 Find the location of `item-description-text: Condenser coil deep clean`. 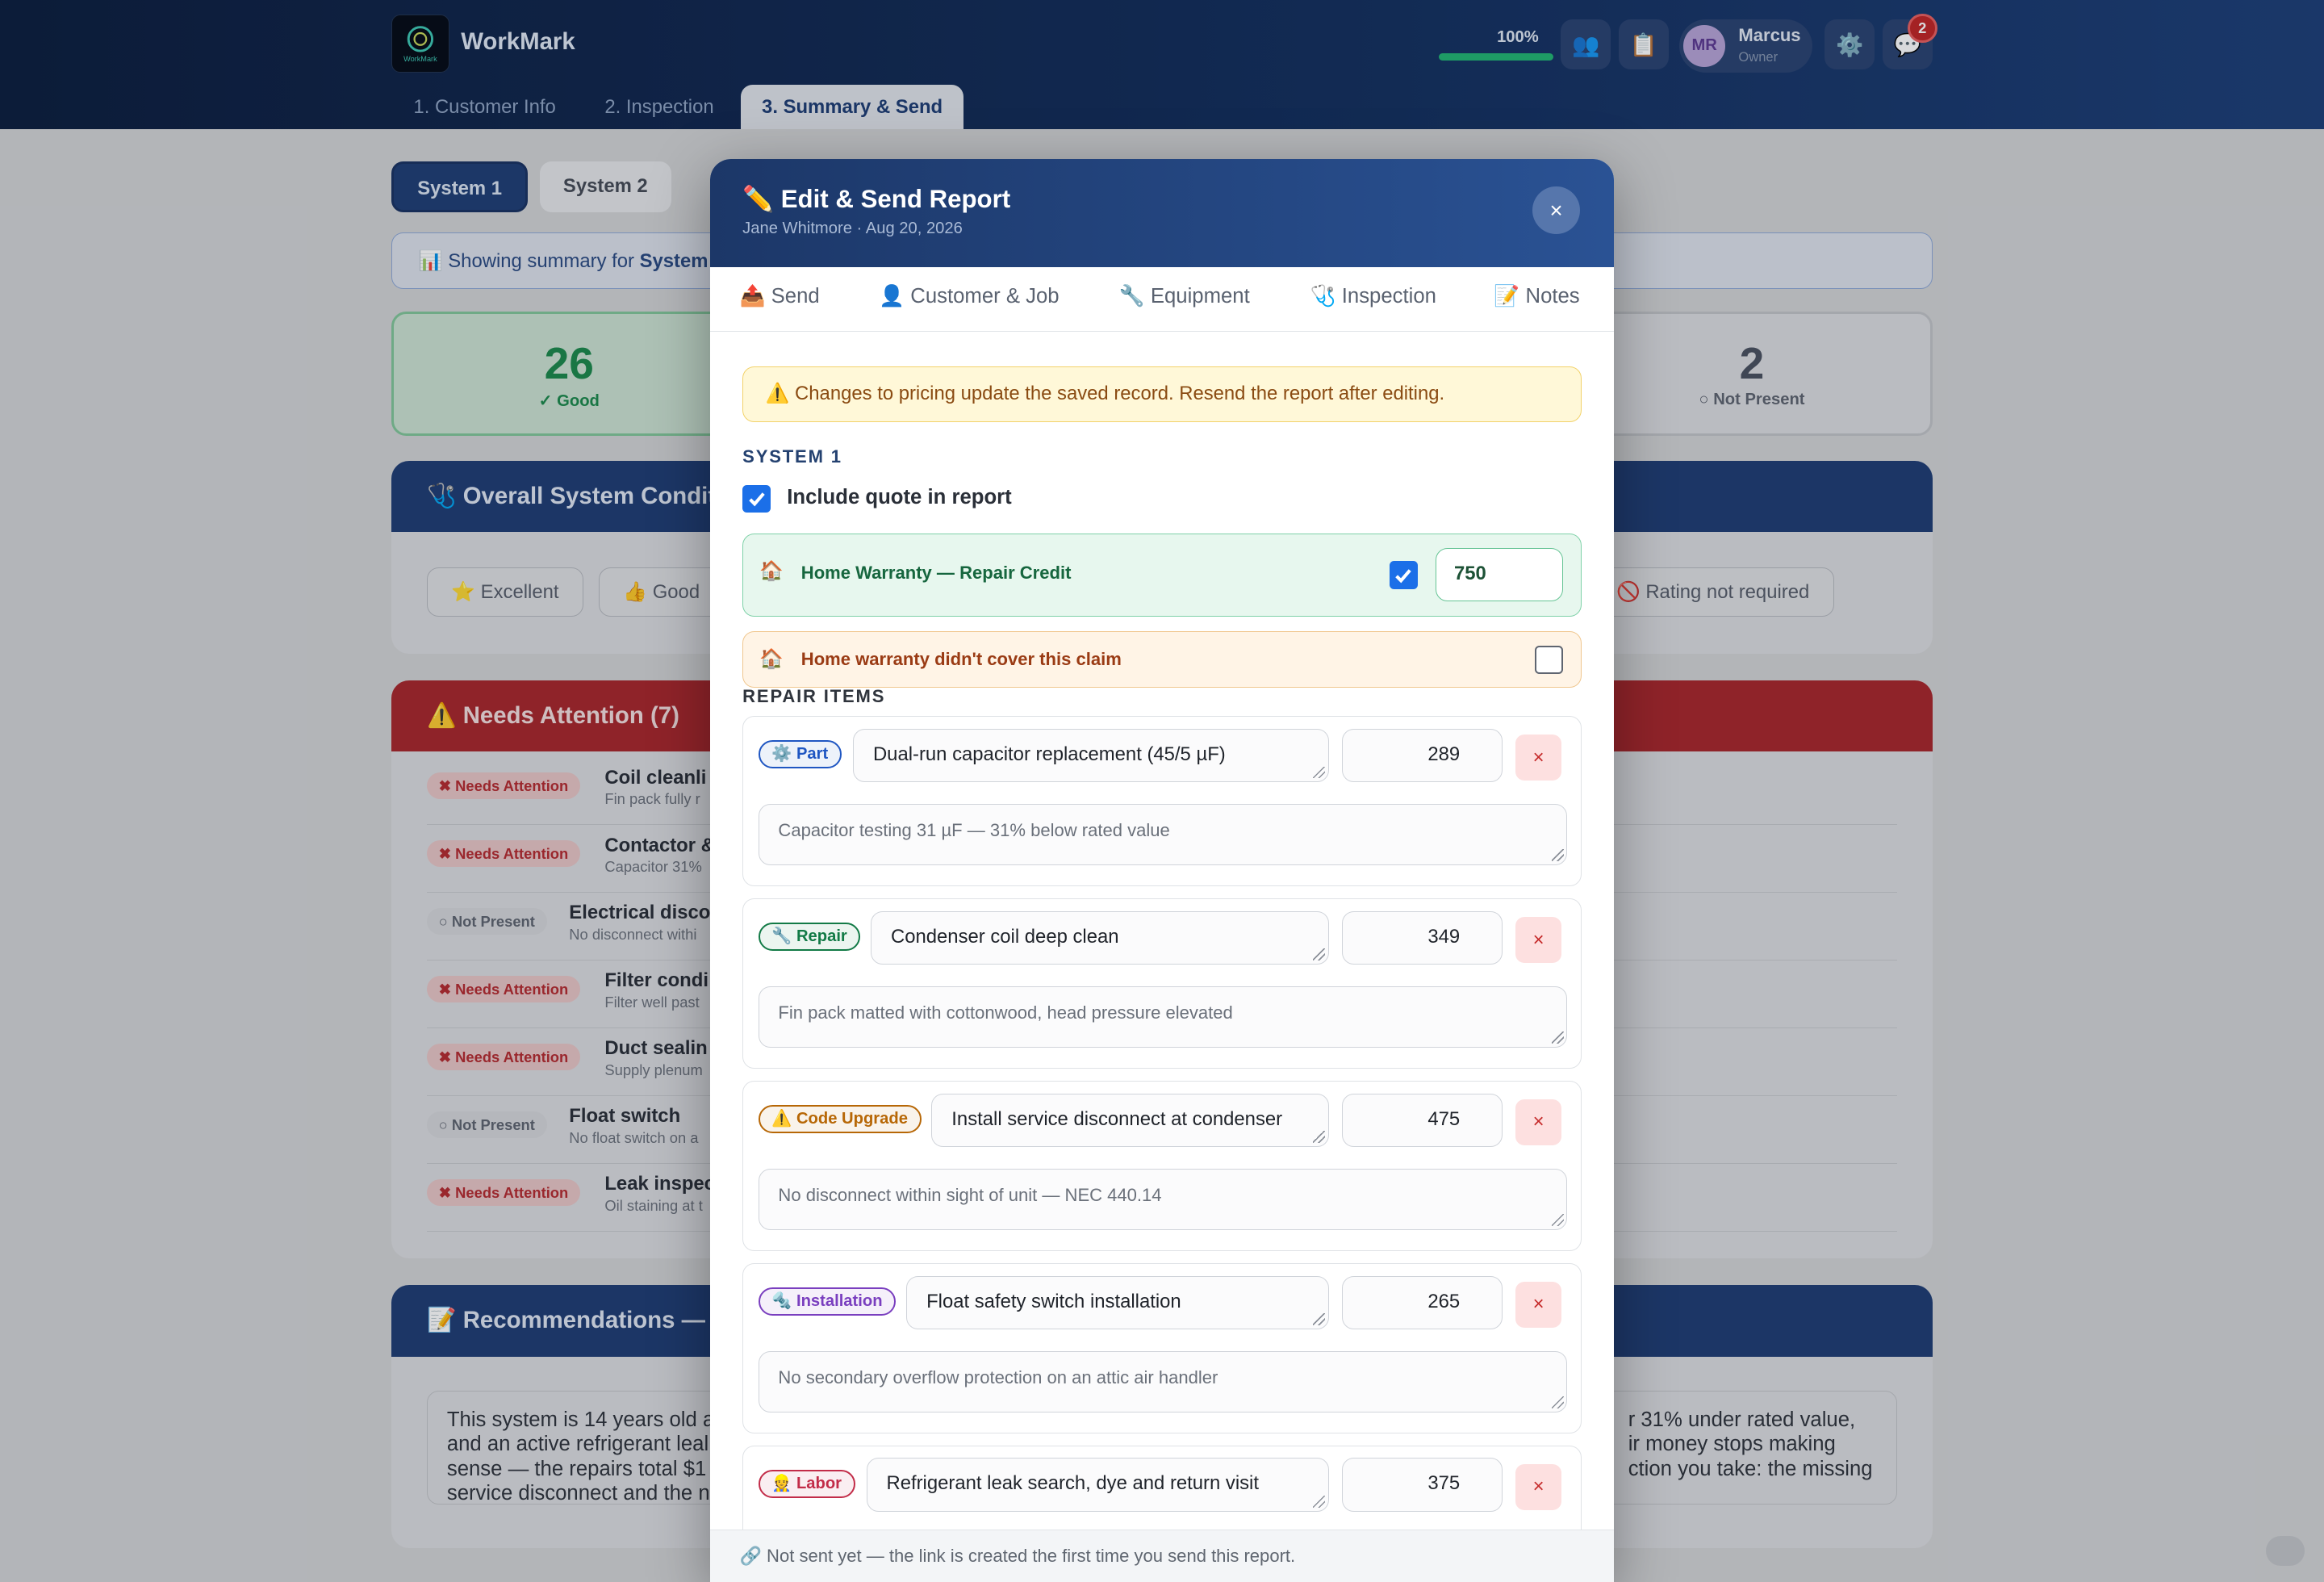

item-description-text: Condenser coil deep clean is located at coordinates (1005, 936).